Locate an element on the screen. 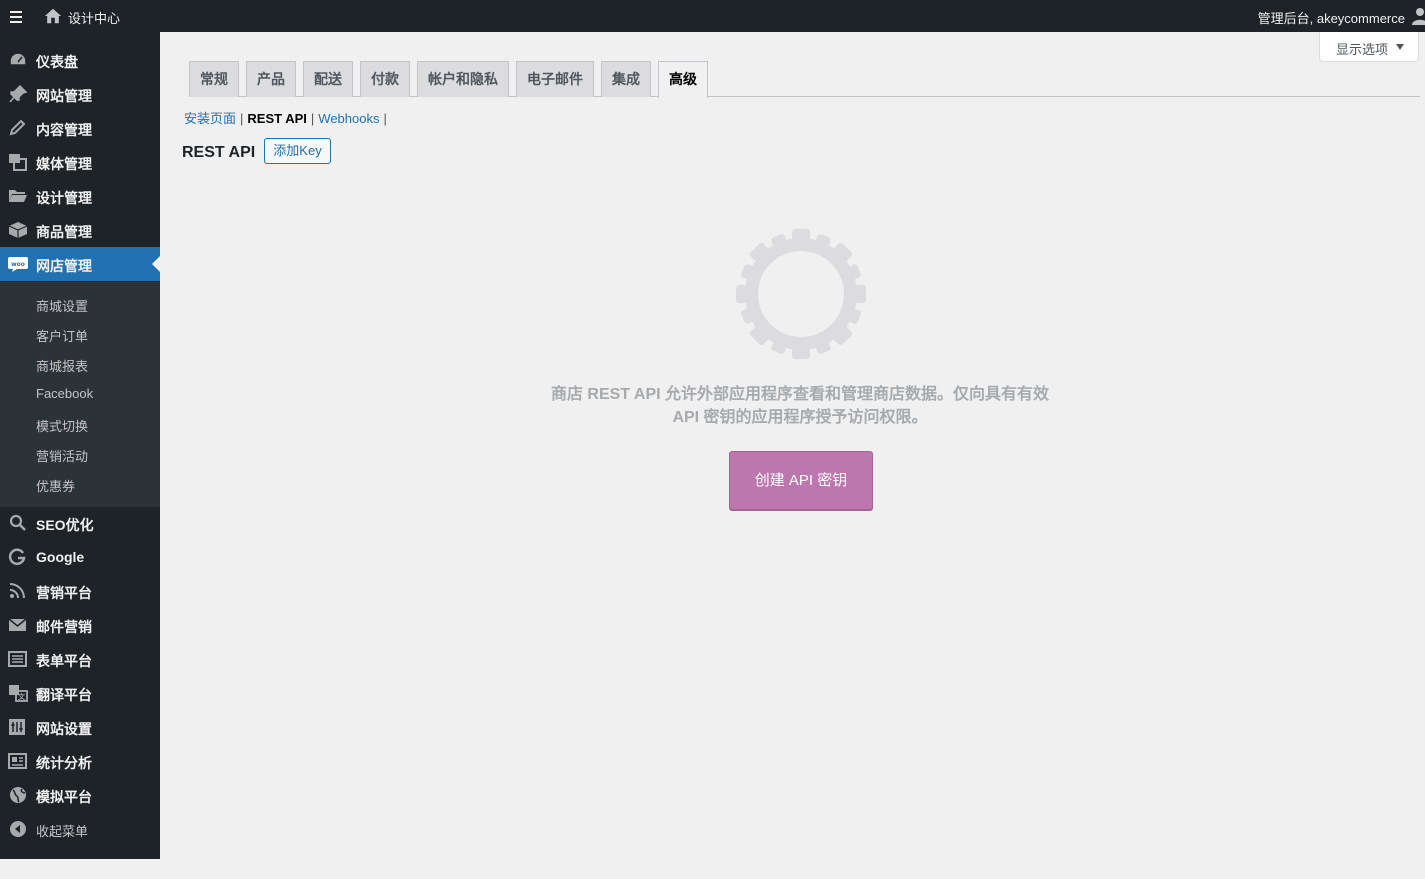 This screenshot has height=879, width=1425. tab-payments: 付款 is located at coordinates (385, 79).